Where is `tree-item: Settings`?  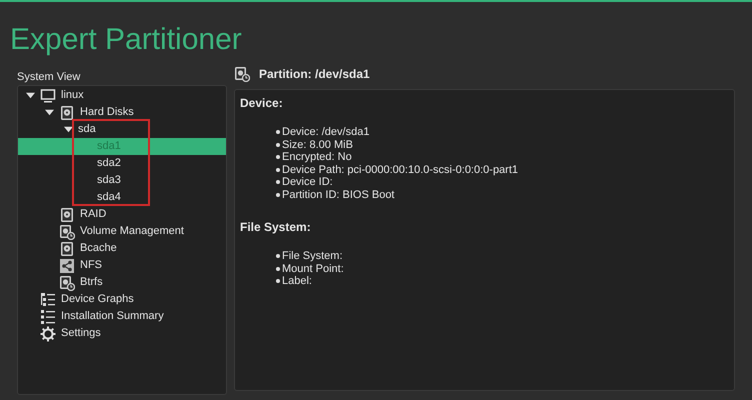 tree-item: Settings is located at coordinates (122, 333).